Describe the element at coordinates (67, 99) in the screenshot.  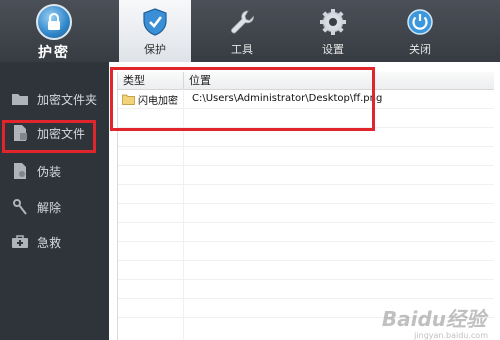
I see `sidebar-item-label: 加密文件夹` at that location.